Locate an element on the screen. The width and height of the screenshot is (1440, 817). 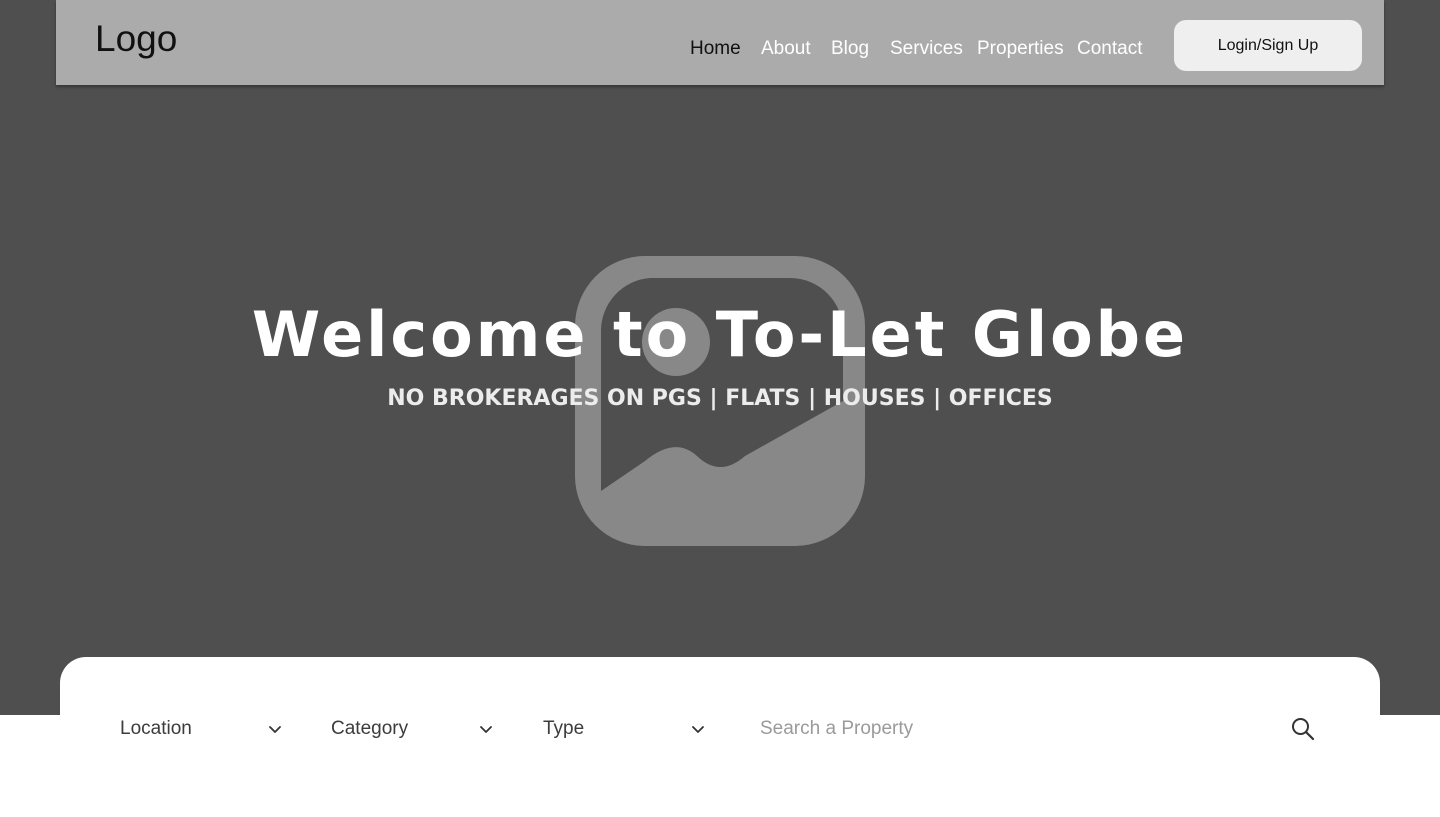
location-select: Location is located at coordinates (201, 729).